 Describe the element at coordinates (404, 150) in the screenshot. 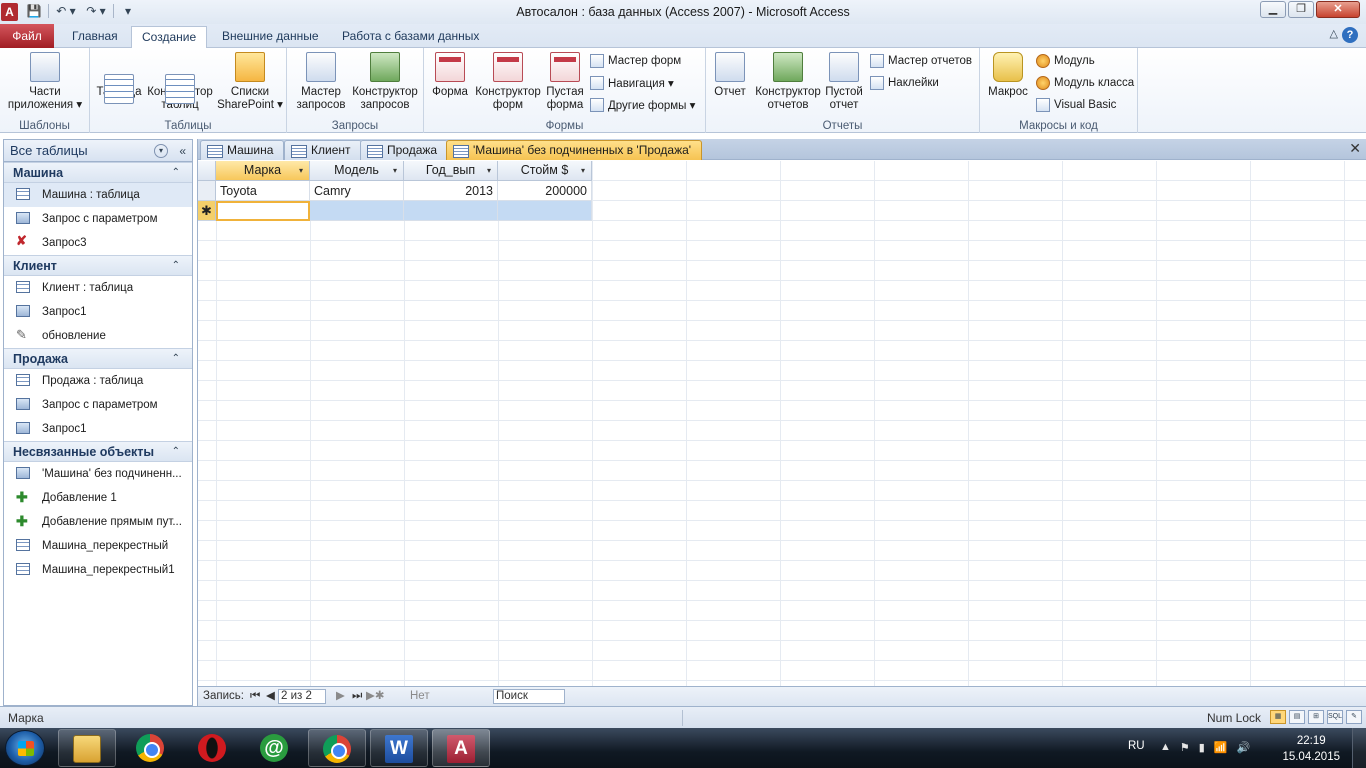

I see `doc-tab-prodazha: Продажа` at that location.